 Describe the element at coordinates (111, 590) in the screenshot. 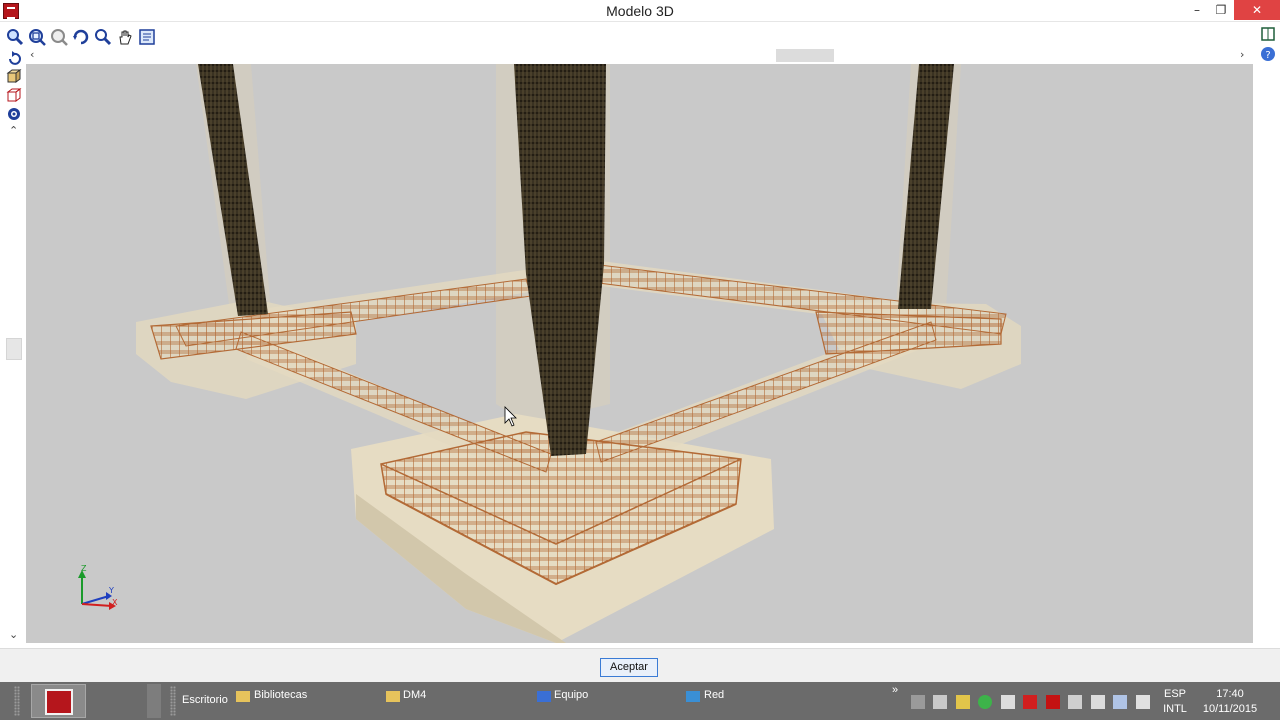

I see `axis-y-label: Y` at that location.